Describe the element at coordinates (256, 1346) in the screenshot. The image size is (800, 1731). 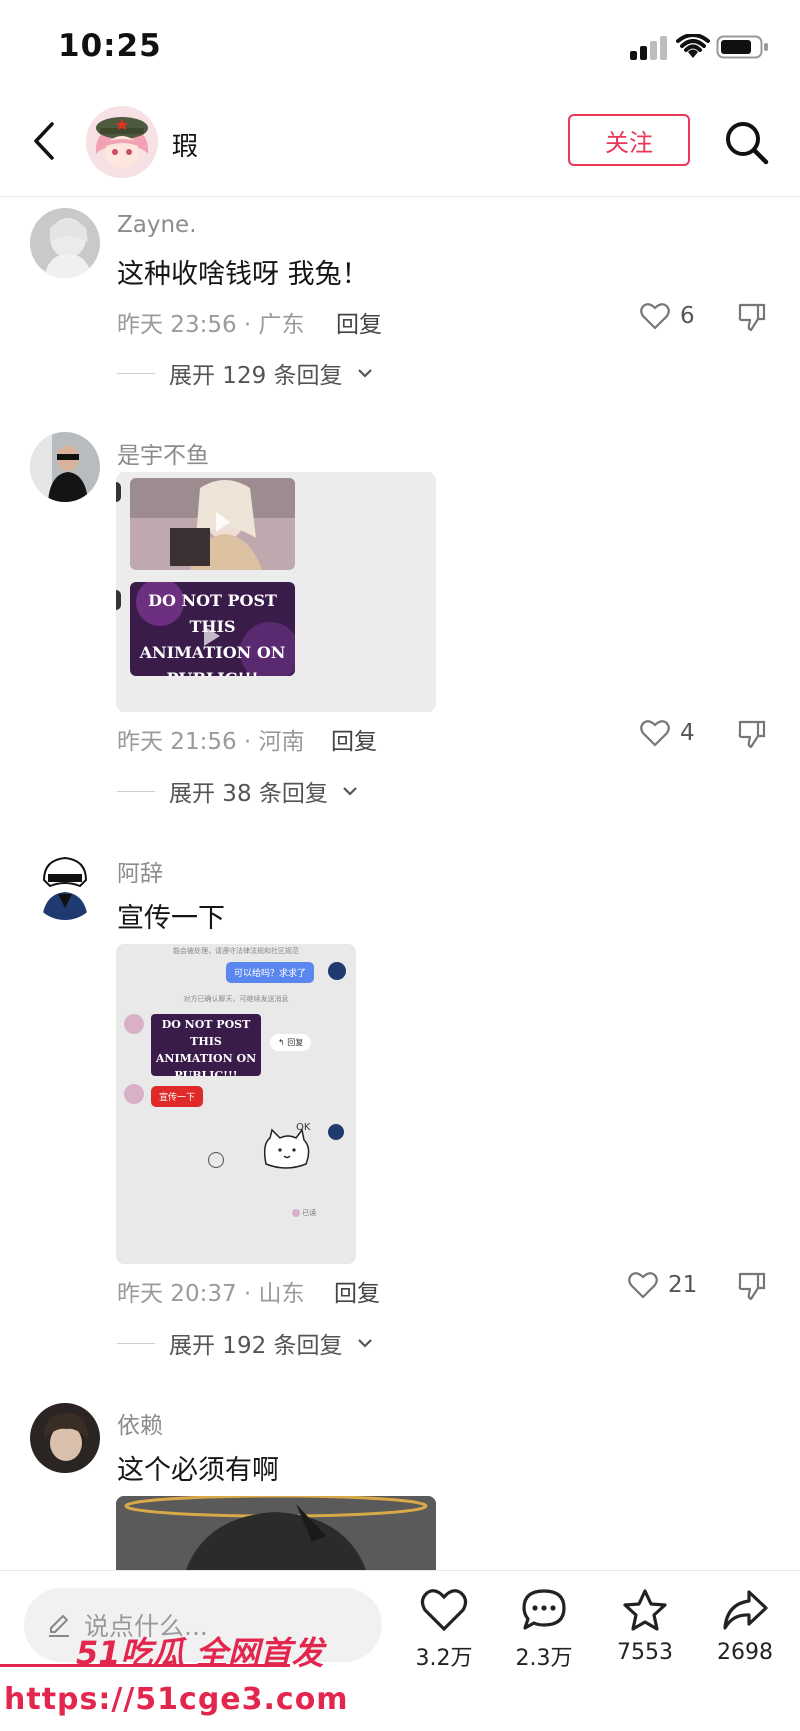
I see `expand-label: 展开 192 条回复` at that location.